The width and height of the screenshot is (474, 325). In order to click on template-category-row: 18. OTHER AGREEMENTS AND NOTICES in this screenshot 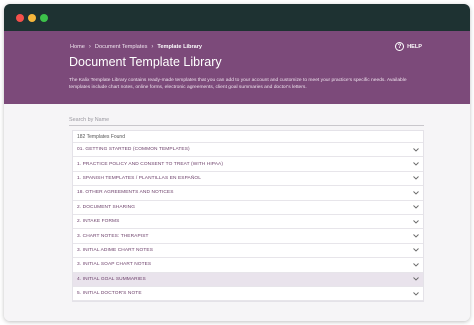, I will do `click(248, 193)`.